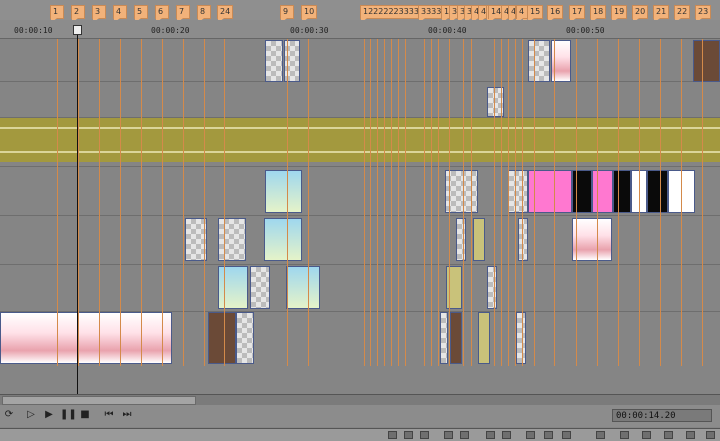  Describe the element at coordinates (127, 415) in the screenshot. I see `next-frame-icon: ⏭` at that location.